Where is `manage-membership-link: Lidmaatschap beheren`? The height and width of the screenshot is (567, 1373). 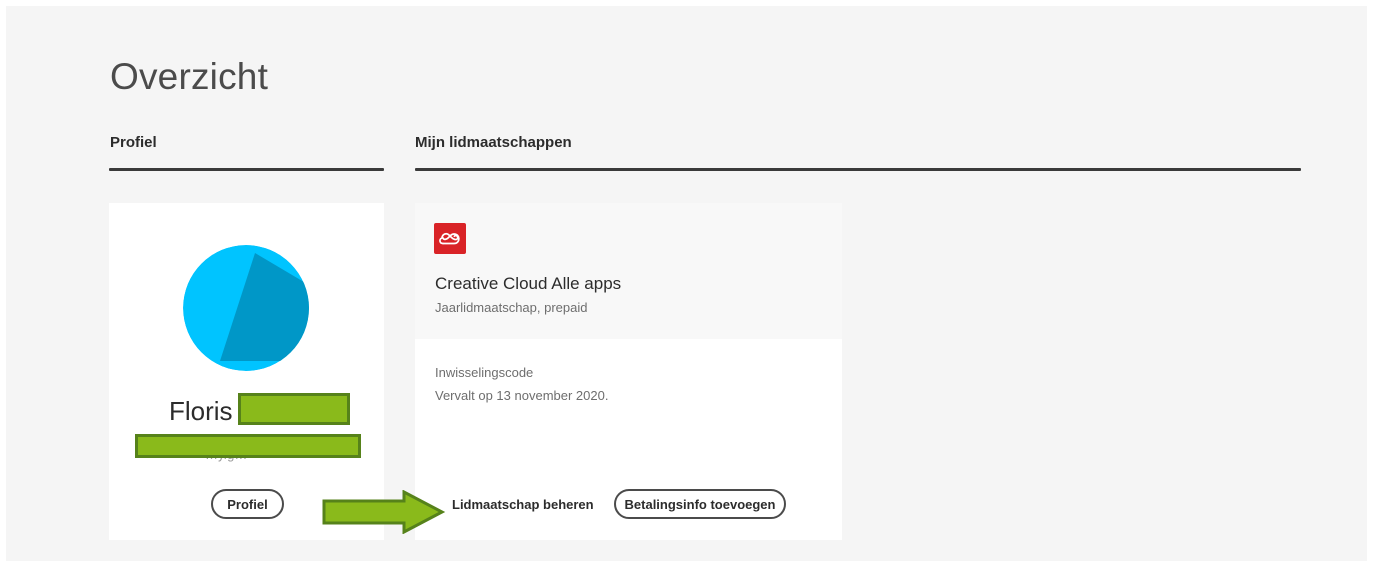
manage-membership-link: Lidmaatschap beheren is located at coordinates (523, 504).